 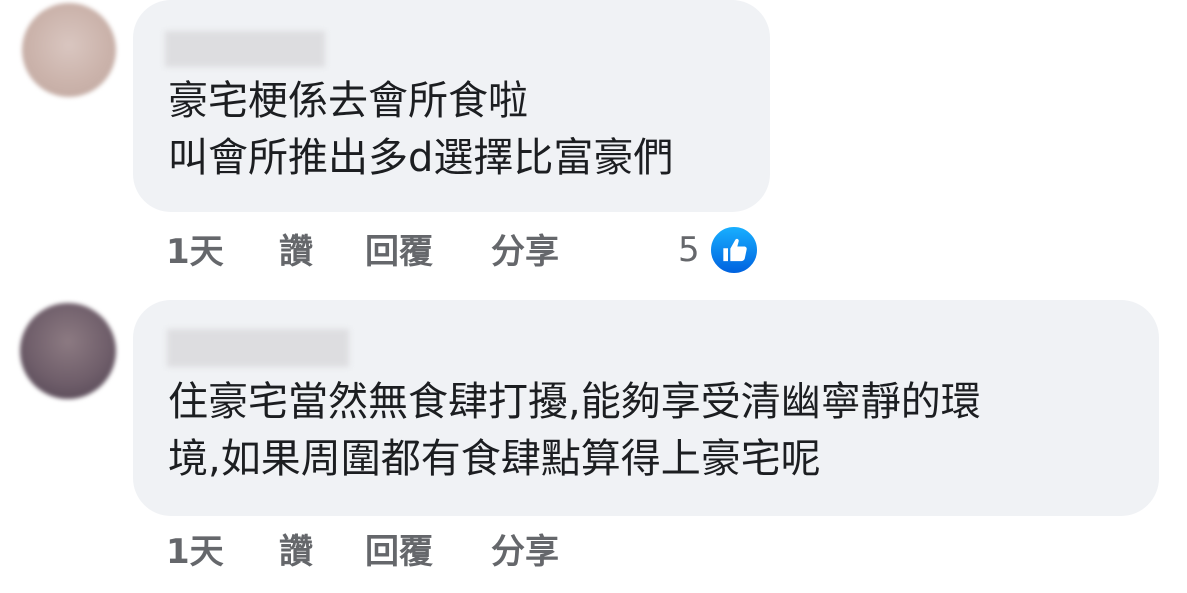 What do you see at coordinates (348, 101) in the screenshot?
I see `comment-text-line: 豪宅梗係去會所食啦` at bounding box center [348, 101].